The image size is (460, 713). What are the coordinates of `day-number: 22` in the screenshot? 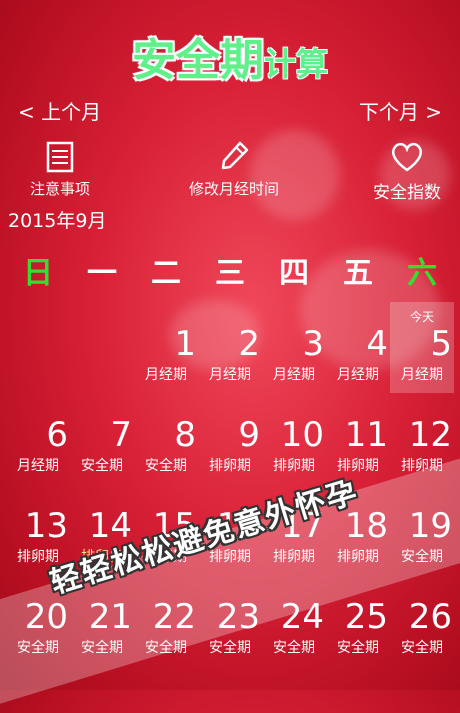 It's located at (174, 617).